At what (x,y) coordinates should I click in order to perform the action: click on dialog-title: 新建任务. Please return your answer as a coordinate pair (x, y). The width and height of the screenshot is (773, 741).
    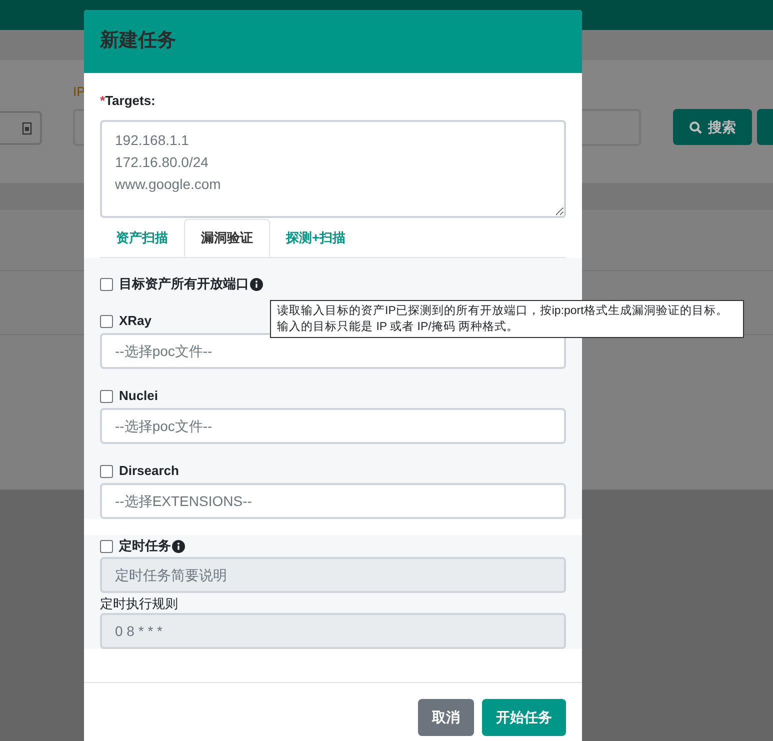
    Looking at the image, I should click on (138, 41).